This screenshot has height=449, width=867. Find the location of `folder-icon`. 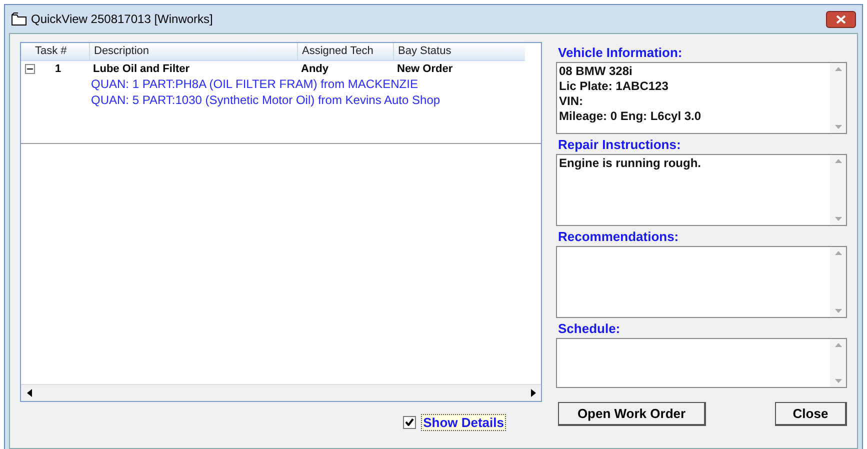

folder-icon is located at coordinates (19, 19).